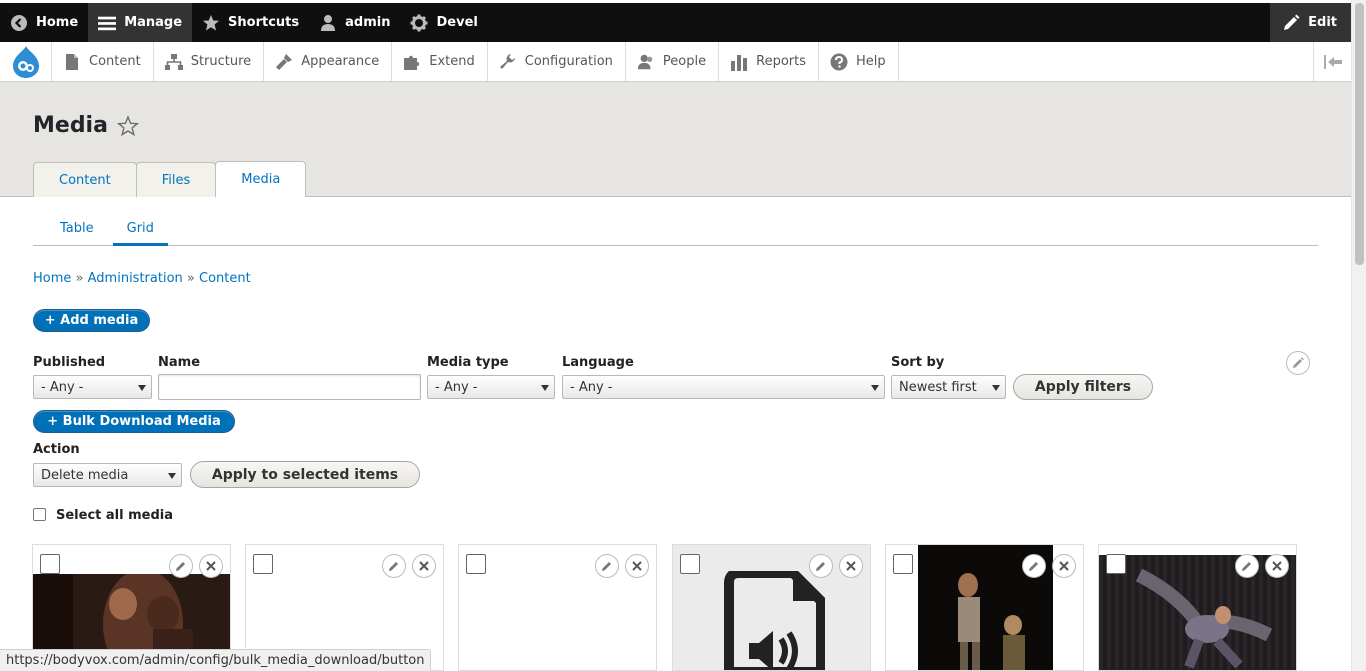  I want to click on action-label: Action, so click(56, 449).